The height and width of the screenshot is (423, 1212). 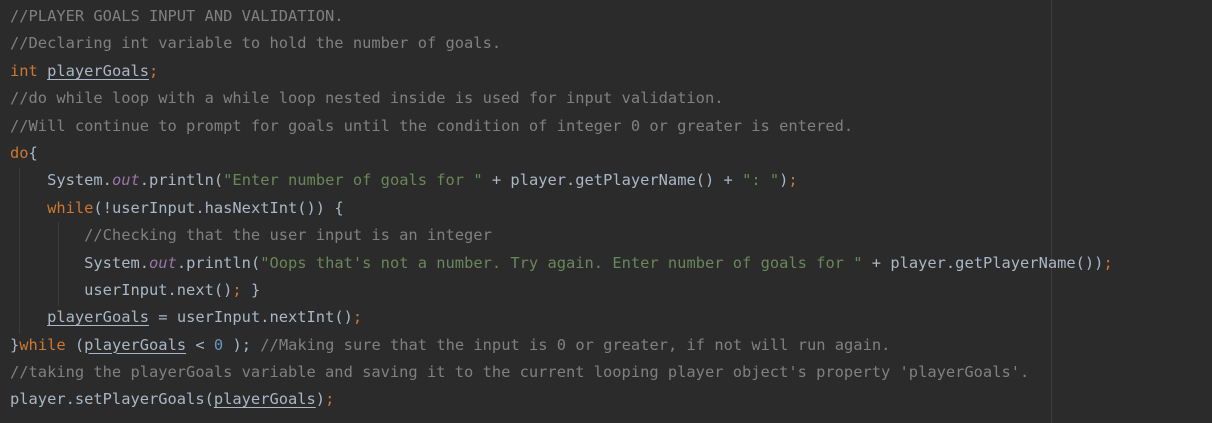 What do you see at coordinates (19, 152) in the screenshot?
I see `keyword-token: do` at bounding box center [19, 152].